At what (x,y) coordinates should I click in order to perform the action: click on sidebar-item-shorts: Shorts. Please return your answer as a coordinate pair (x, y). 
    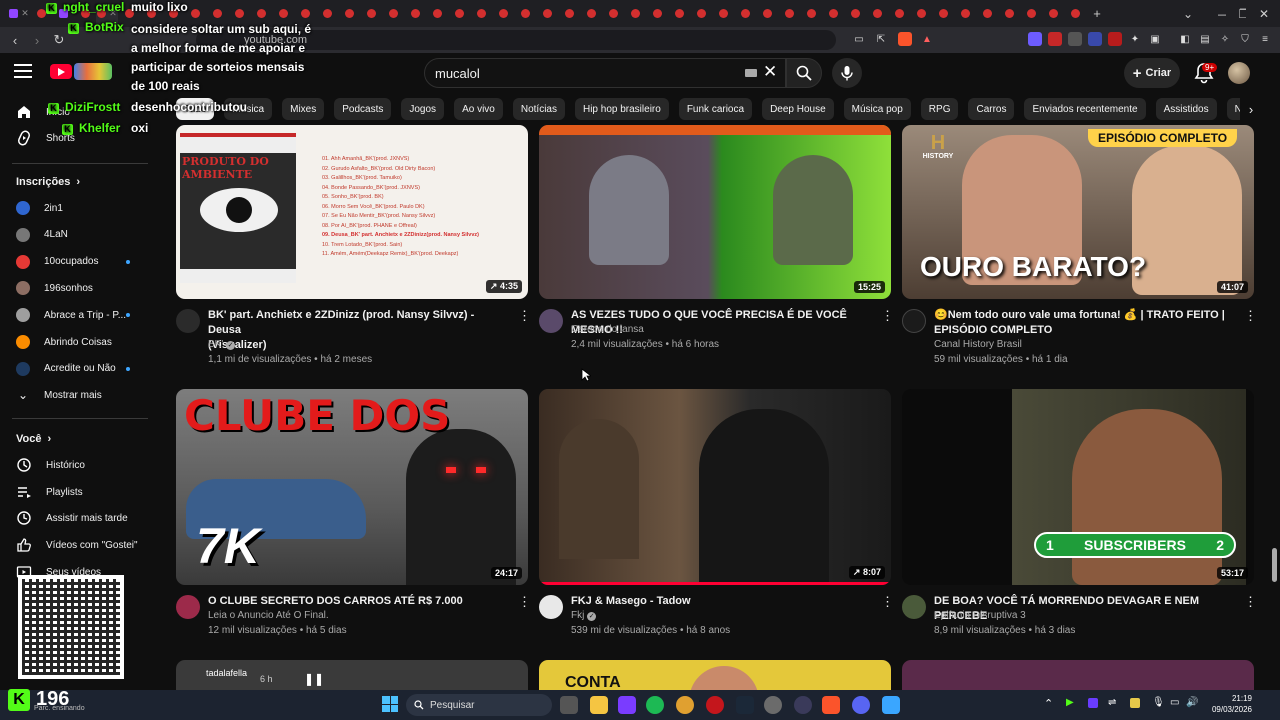
    Looking at the image, I should click on (81, 138).